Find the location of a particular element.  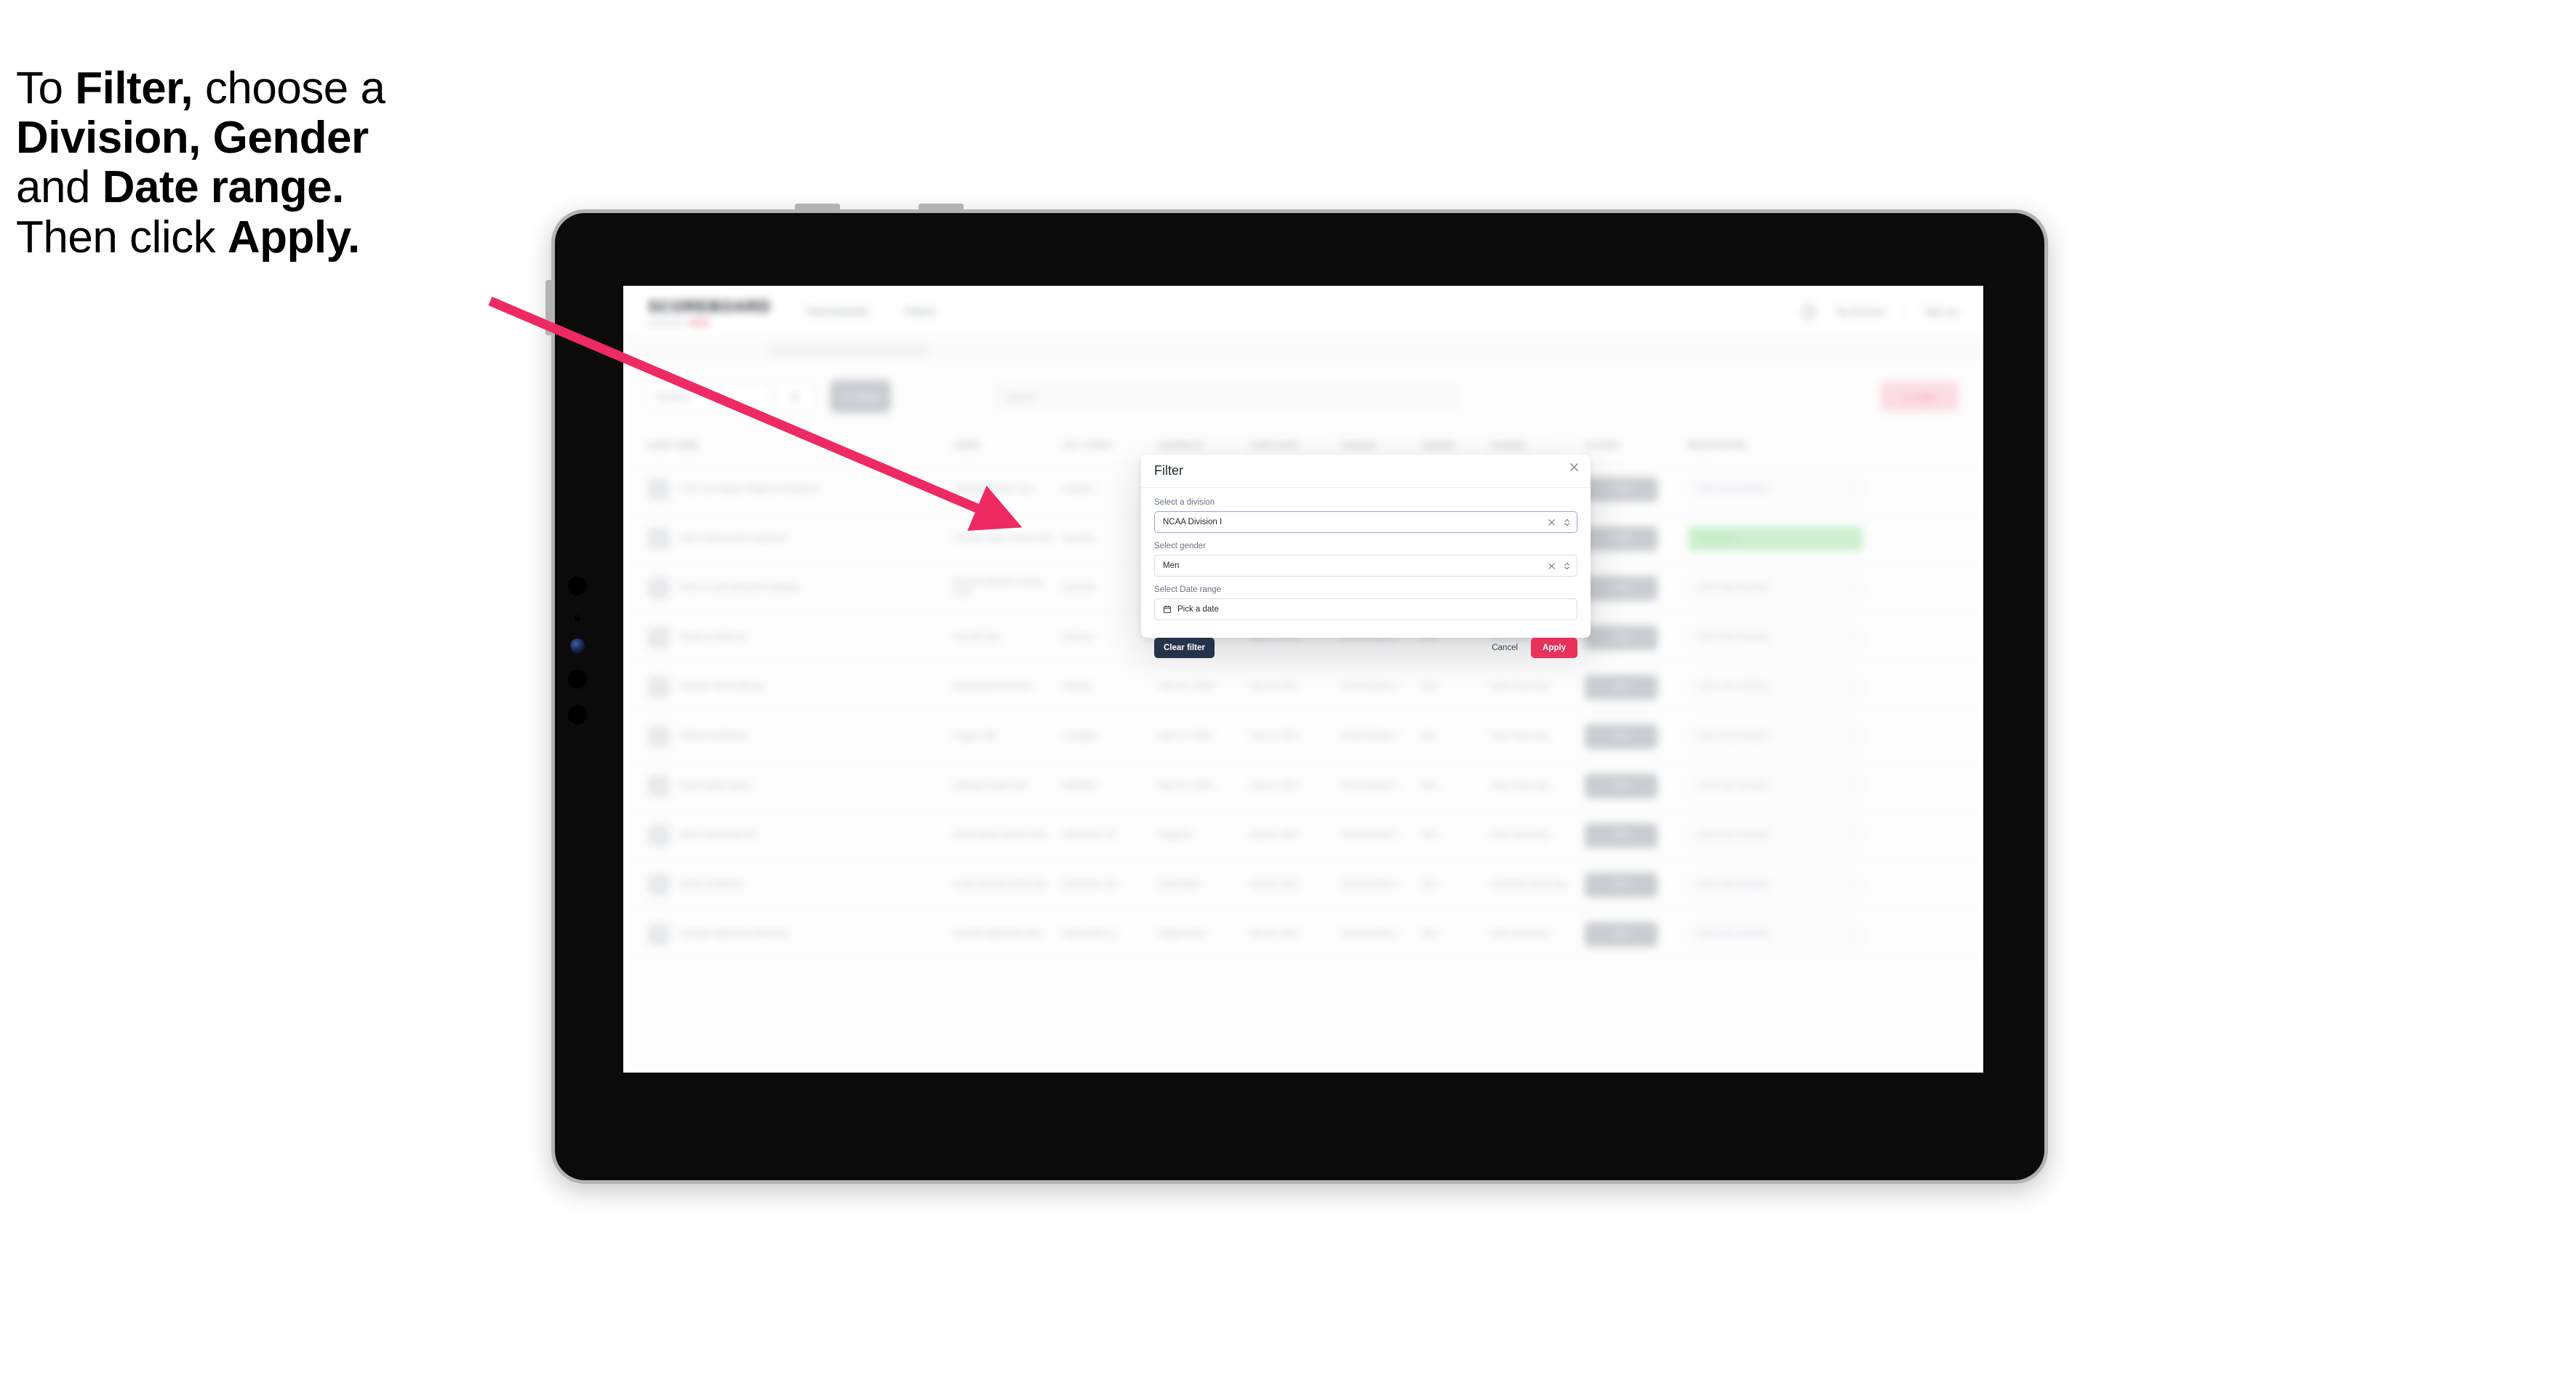

caption-line: and Date range. is located at coordinates (180, 187).